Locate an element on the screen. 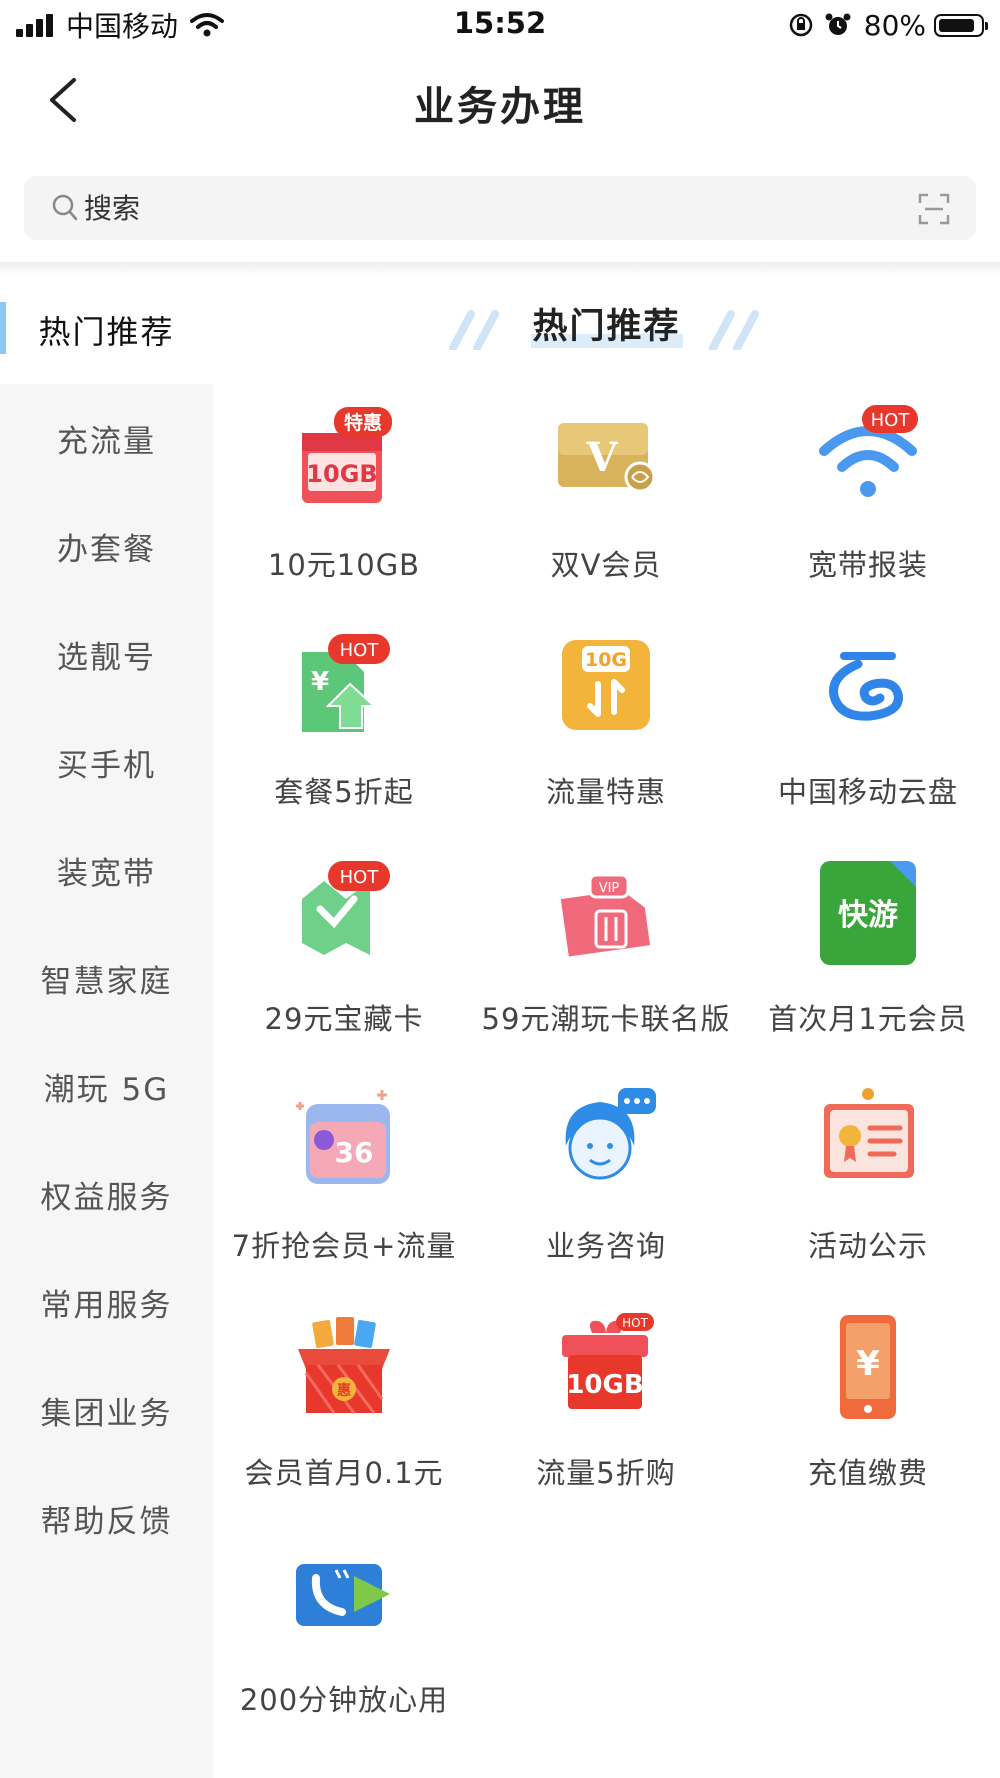 This screenshot has width=1000, height=1778. service-item-cloud-disk: 中国移动云盘 is located at coordinates (868, 745).